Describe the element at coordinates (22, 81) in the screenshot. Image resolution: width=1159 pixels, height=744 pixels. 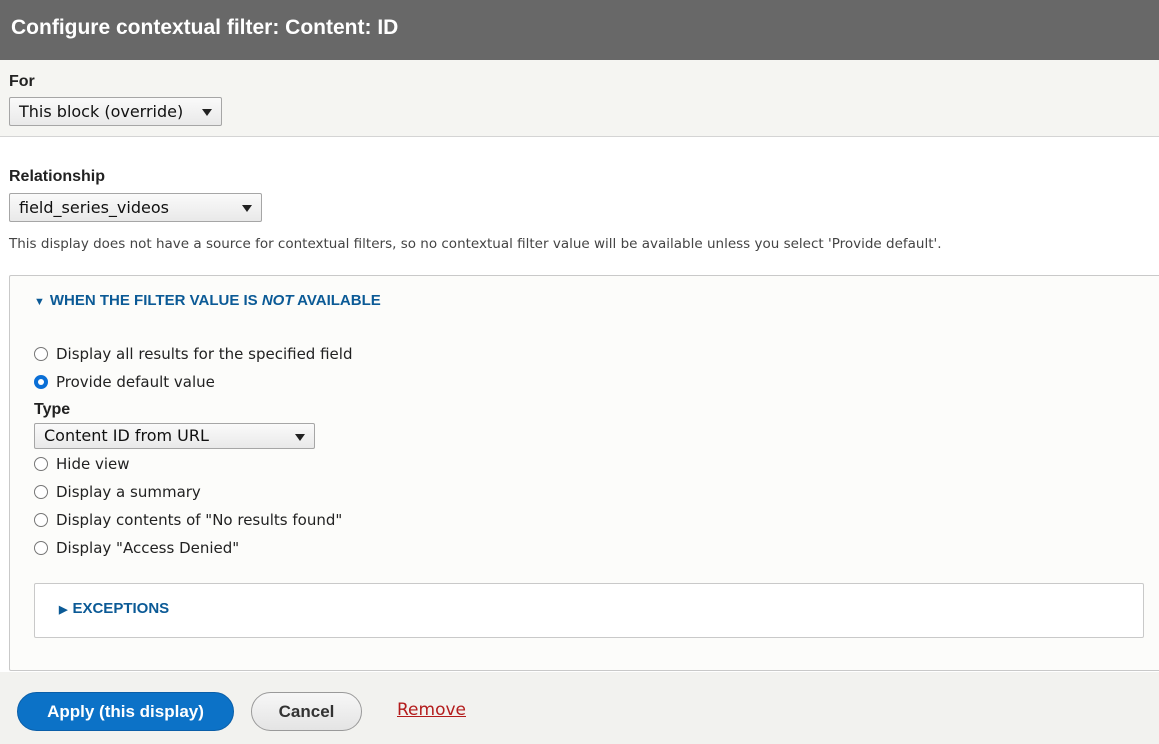
I see `for-label: For` at that location.